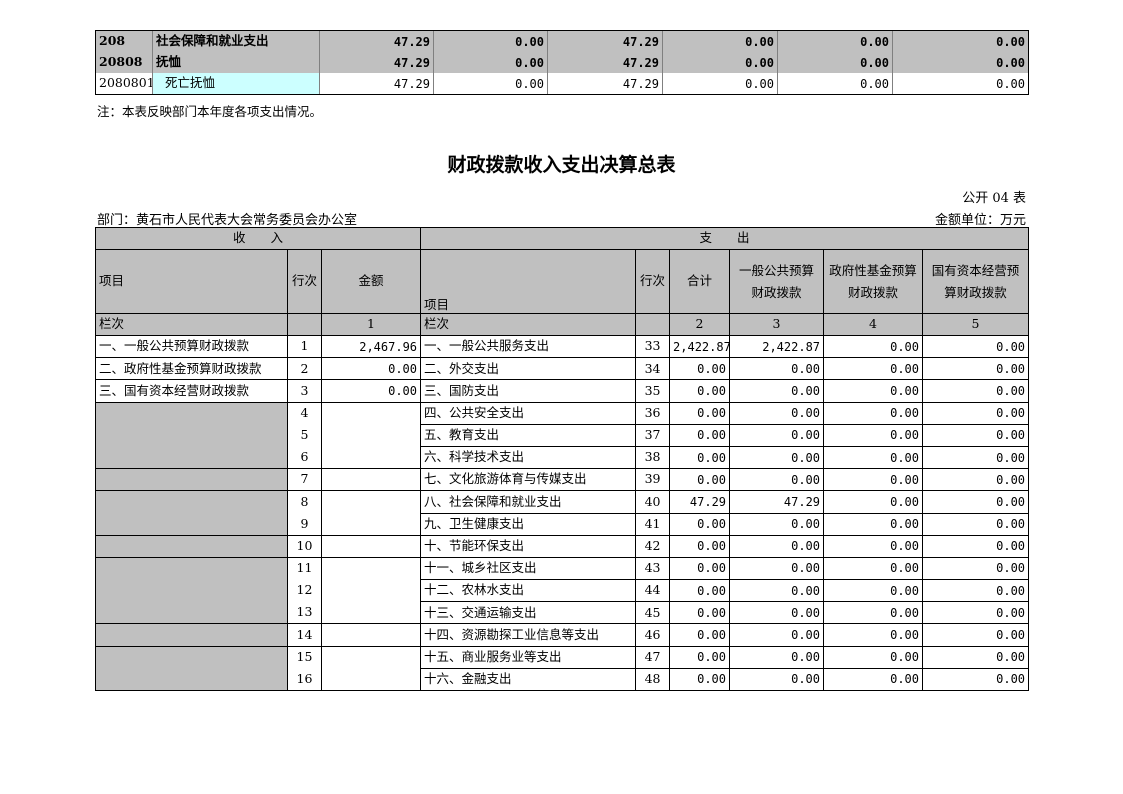  Describe the element at coordinates (227, 220) in the screenshot. I see `department-label: 部门：黄石市人民代表大会常务委员会办公室` at that location.